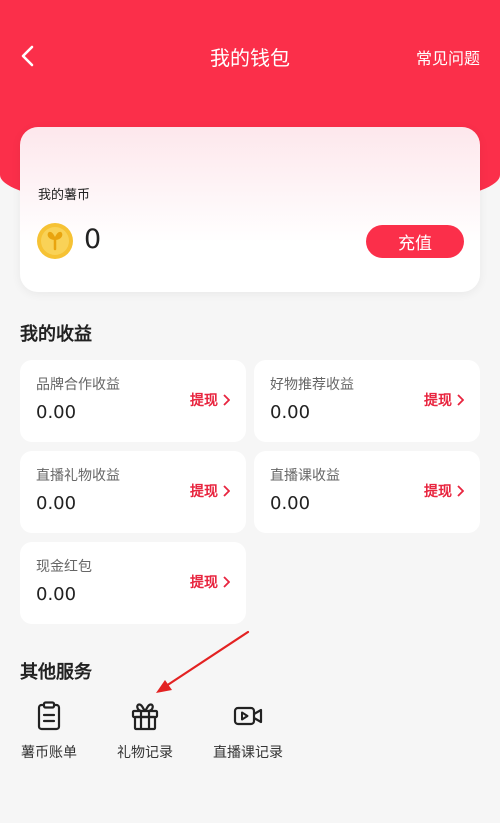 This screenshot has height=823, width=500. I want to click on earnings-section-title: 我的收益, so click(56, 334).